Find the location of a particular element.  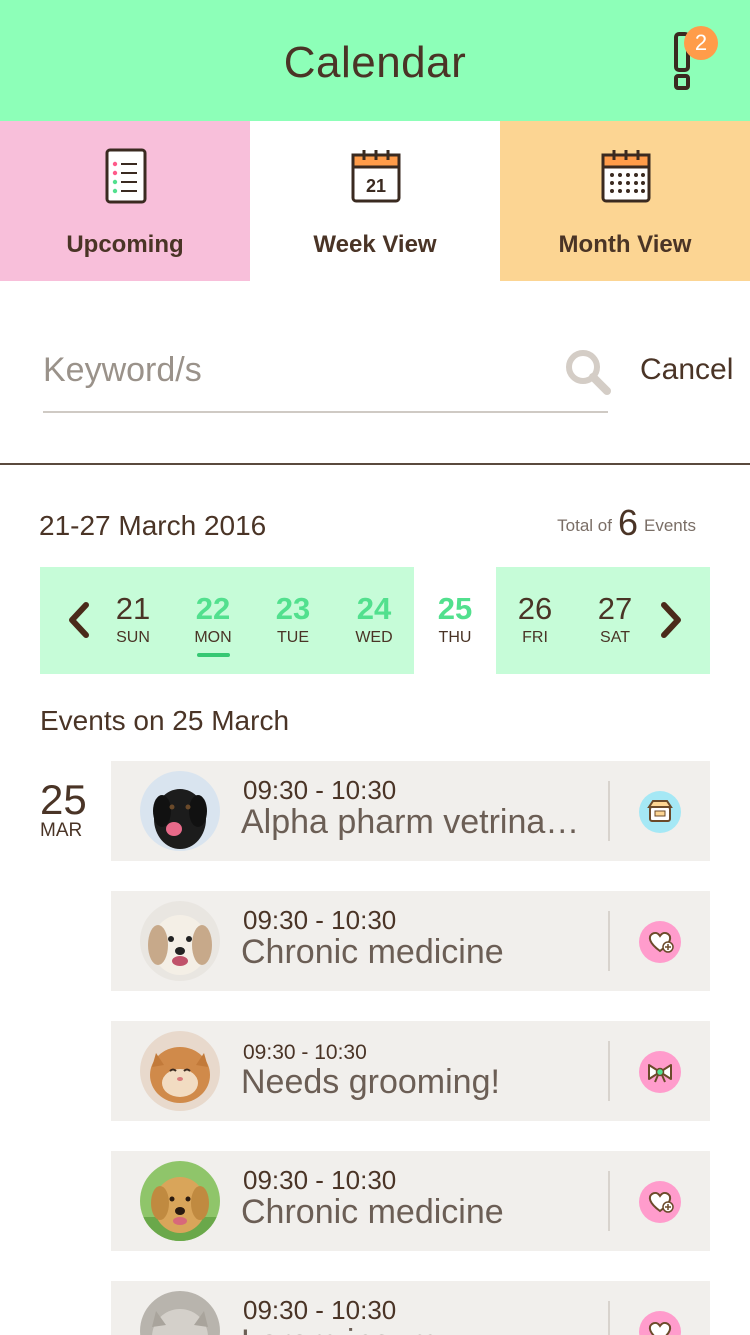

cancel-button: Cancel is located at coordinates (686, 370).